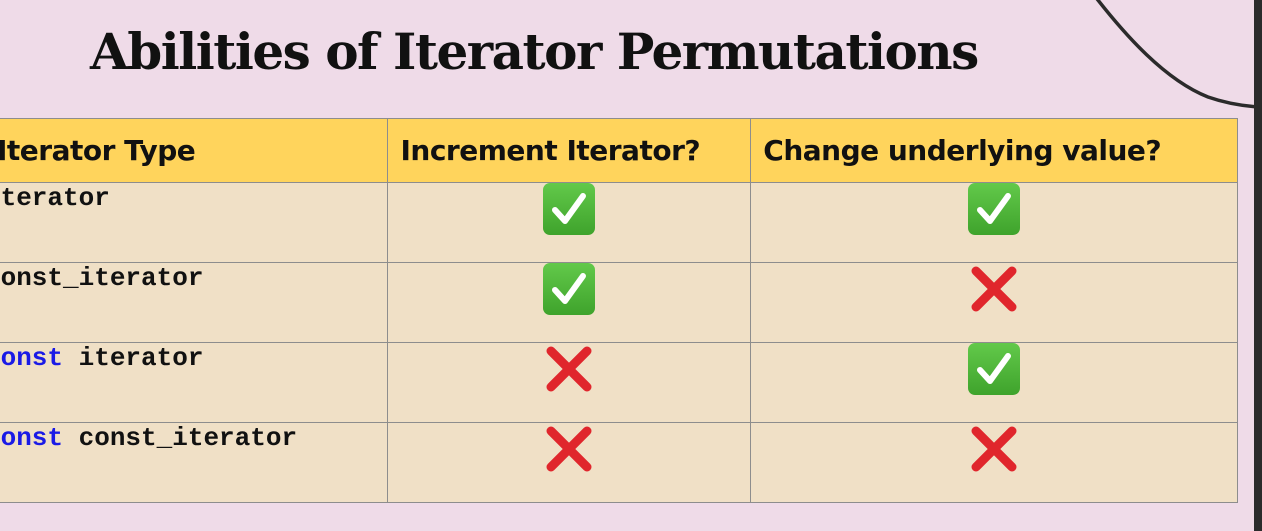  Describe the element at coordinates (534, 51) in the screenshot. I see `page-title: Abilities of Iterator Permutations` at that location.